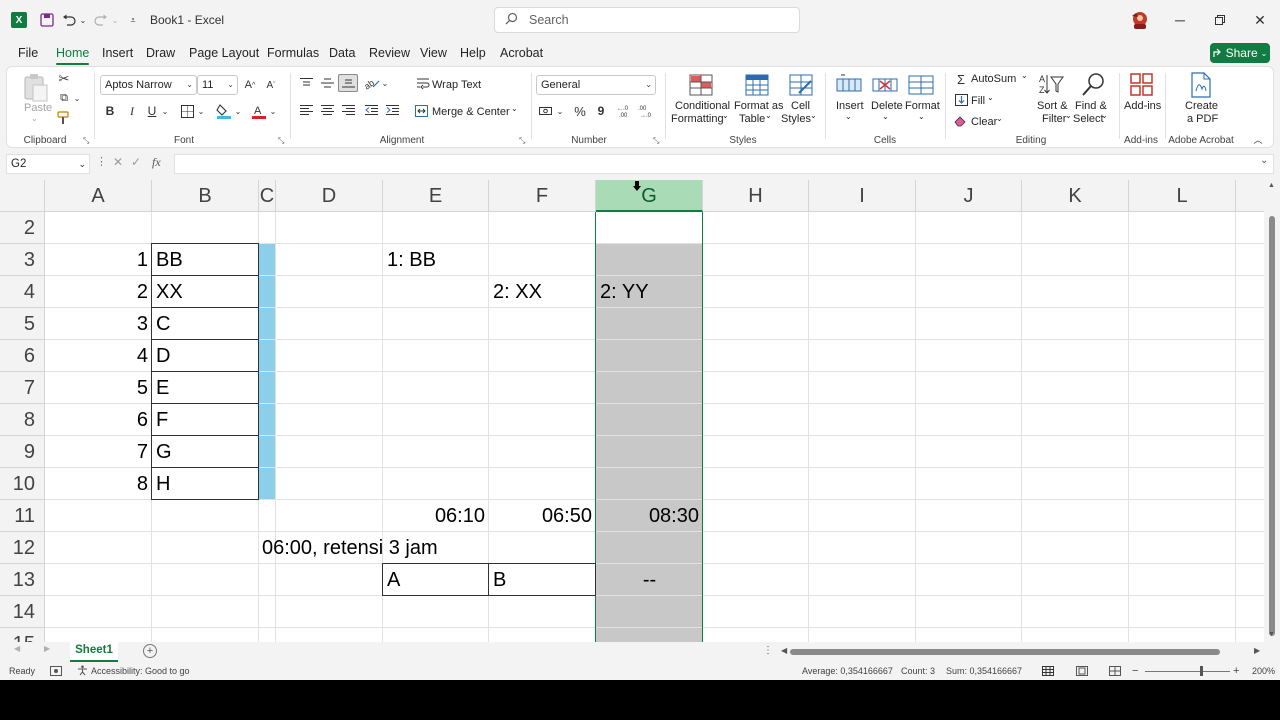 The width and height of the screenshot is (1280, 720). I want to click on align-left-icon, so click(306, 110).